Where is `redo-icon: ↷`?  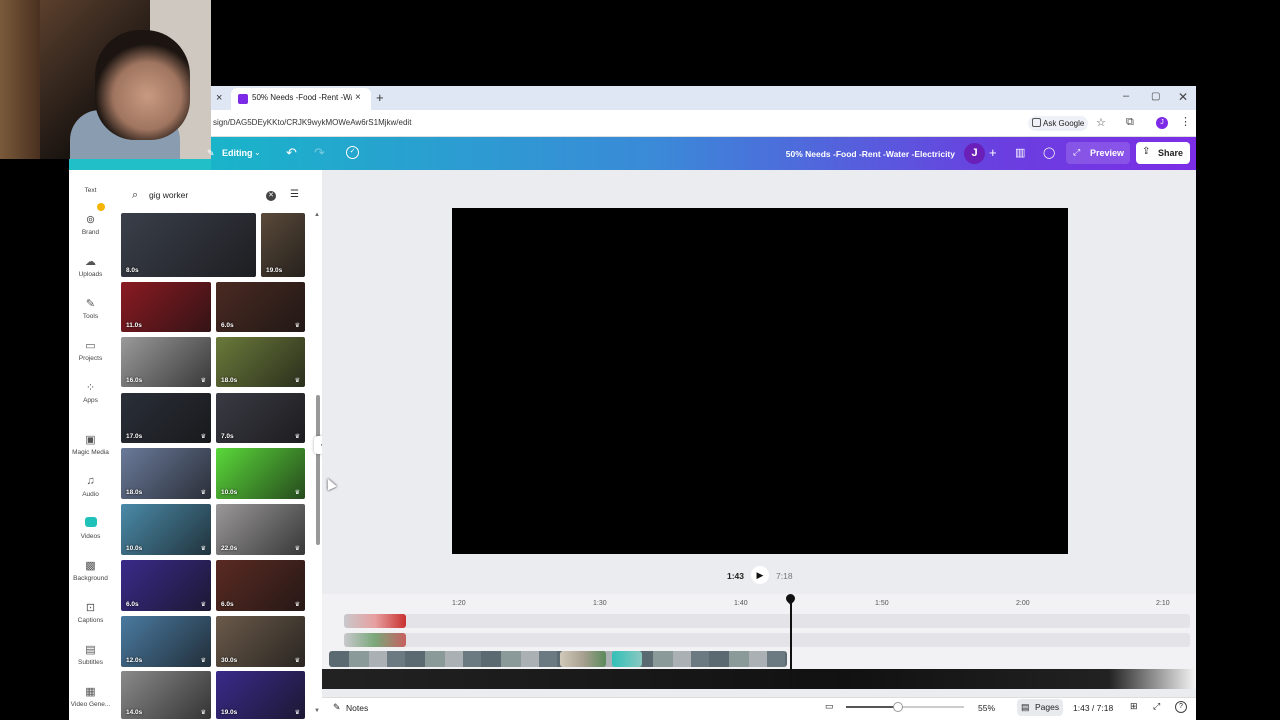
redo-icon: ↷ is located at coordinates (319, 153).